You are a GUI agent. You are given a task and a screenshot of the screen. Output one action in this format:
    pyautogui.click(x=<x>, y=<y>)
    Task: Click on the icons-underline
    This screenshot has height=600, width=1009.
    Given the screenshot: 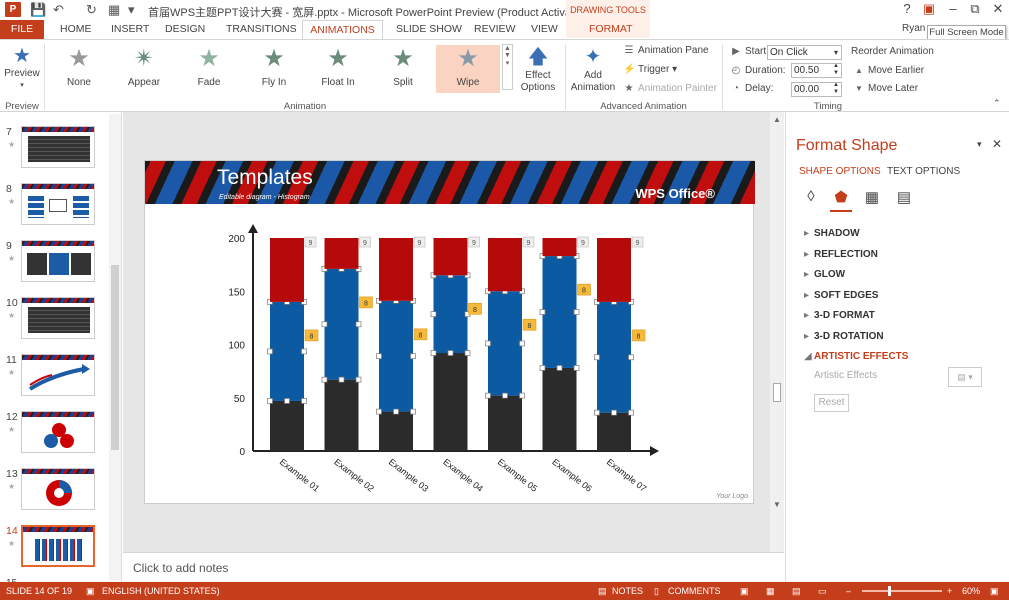 What is the action you would take?
    pyautogui.click(x=841, y=211)
    